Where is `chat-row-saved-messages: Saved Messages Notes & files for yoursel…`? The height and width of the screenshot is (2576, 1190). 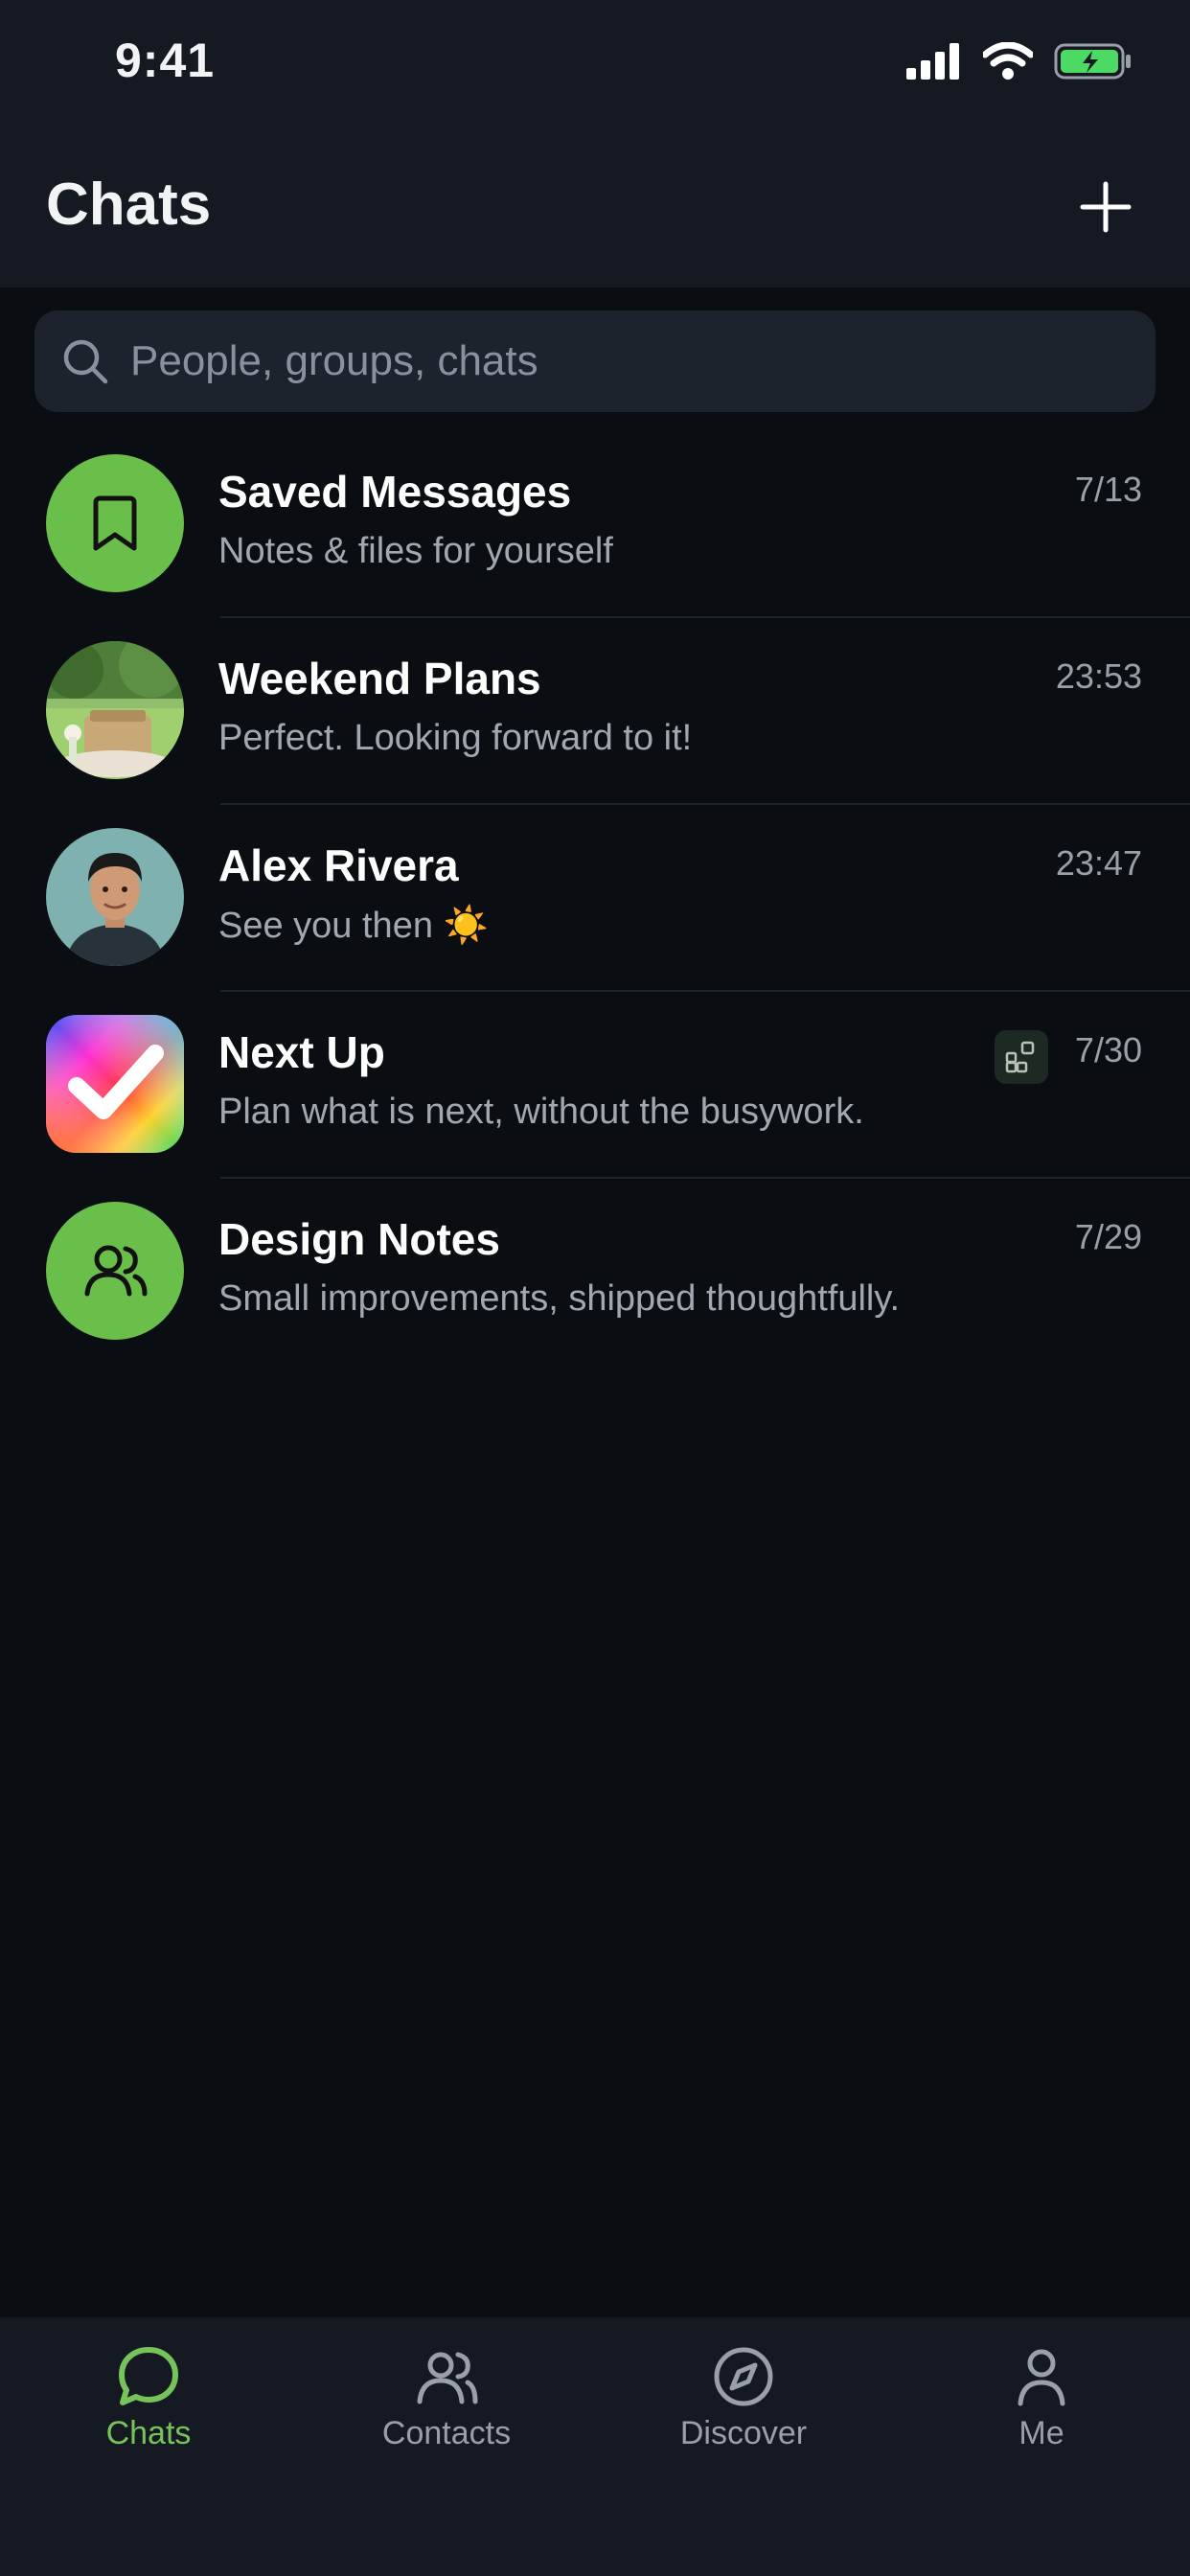
chat-row-saved-messages: Saved Messages Notes & files for yoursel… is located at coordinates (595, 525).